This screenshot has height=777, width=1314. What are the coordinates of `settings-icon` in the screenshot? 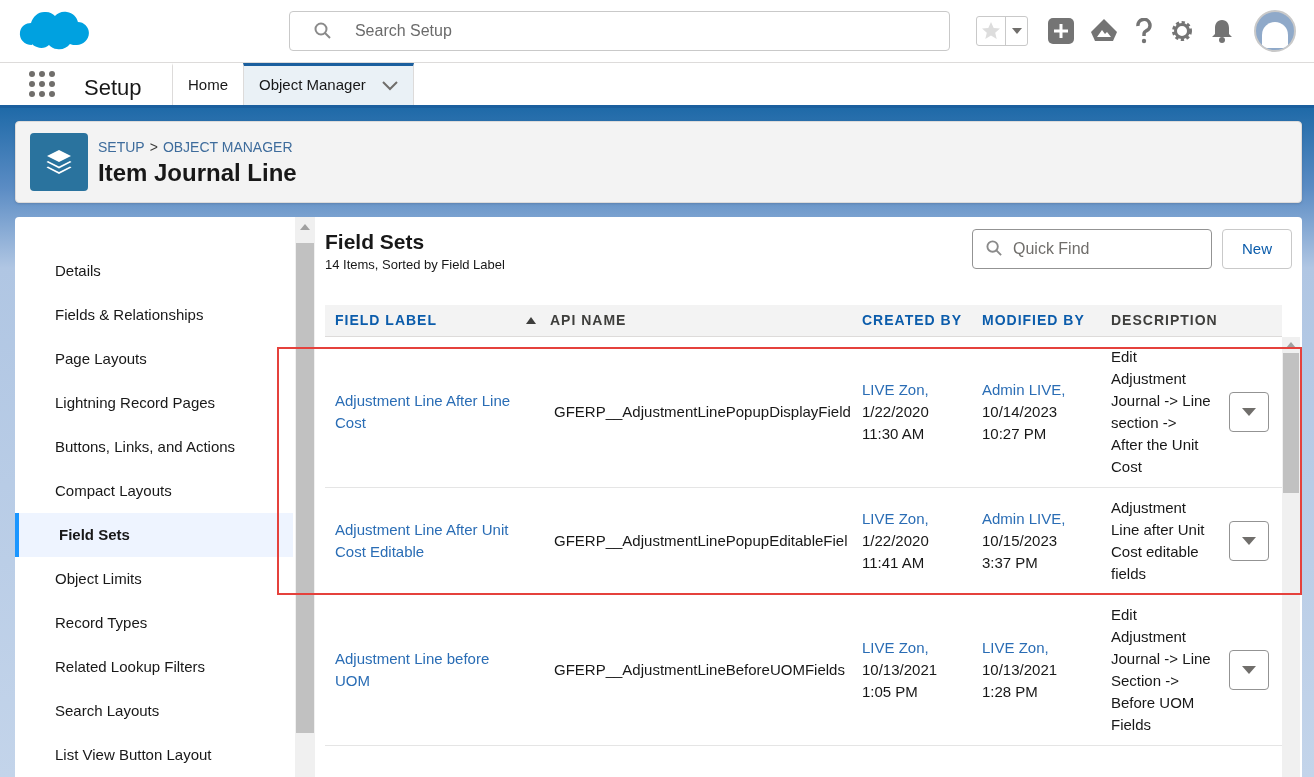 It's located at (1182, 31).